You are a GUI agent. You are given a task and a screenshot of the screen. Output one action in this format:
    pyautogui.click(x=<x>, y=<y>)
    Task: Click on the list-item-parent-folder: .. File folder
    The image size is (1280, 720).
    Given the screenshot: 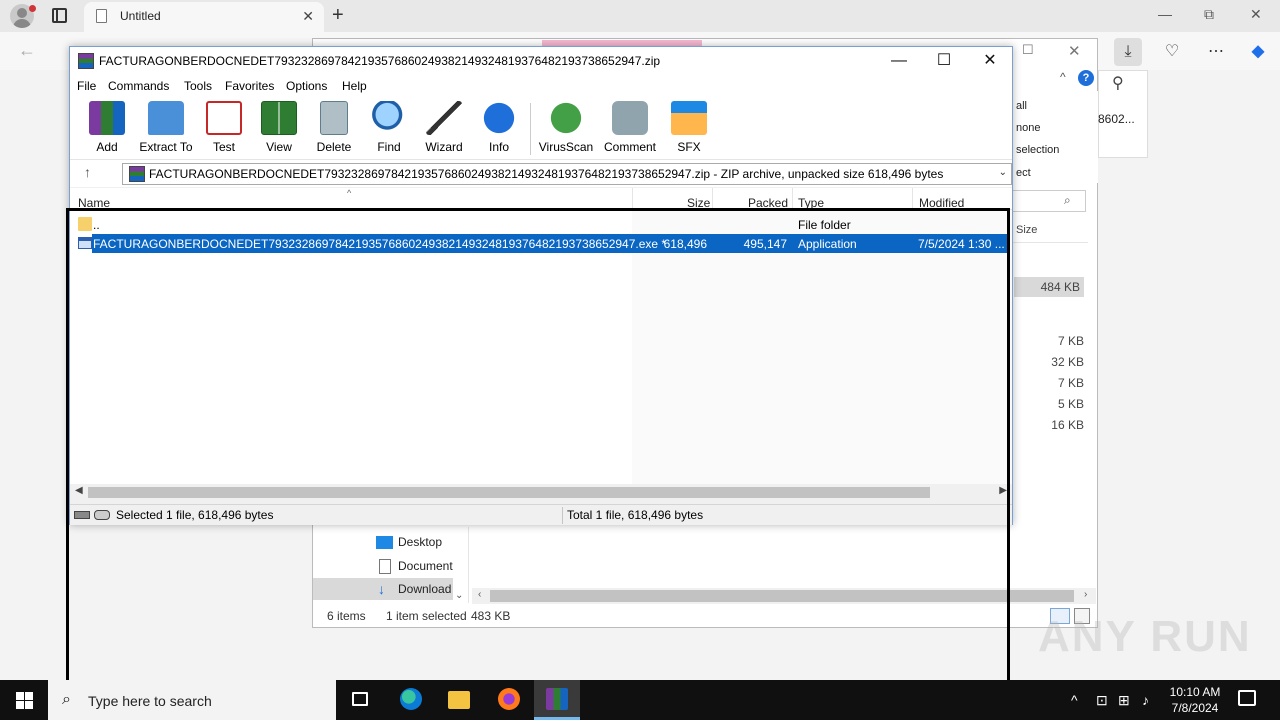 What is the action you would take?
    pyautogui.click(x=541, y=224)
    